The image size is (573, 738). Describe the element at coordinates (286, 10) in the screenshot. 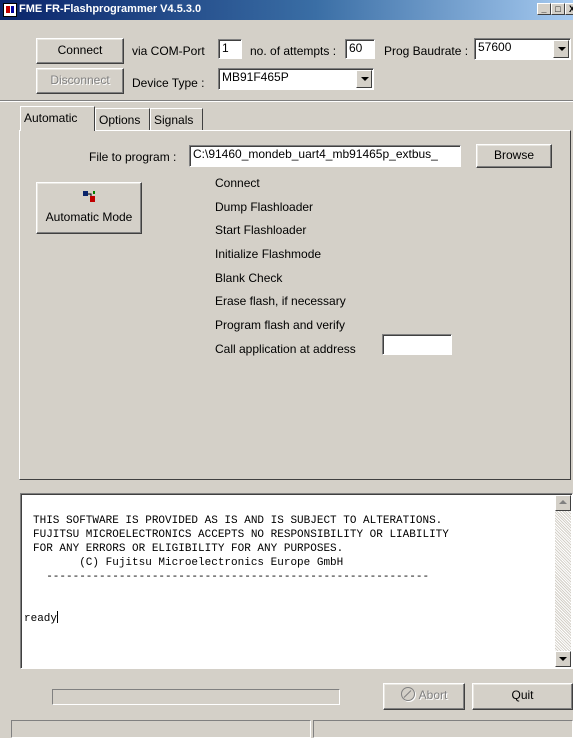

I see `title-bar: FME FR-Flashprogrammer V4.5.3.0 _ □ X` at that location.